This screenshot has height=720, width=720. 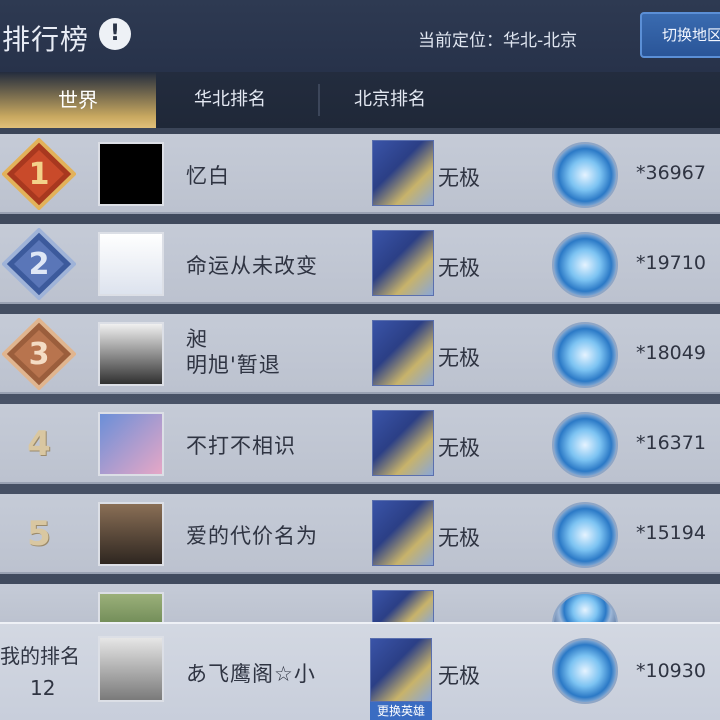 I want to click on info-icon: !, so click(x=115, y=34).